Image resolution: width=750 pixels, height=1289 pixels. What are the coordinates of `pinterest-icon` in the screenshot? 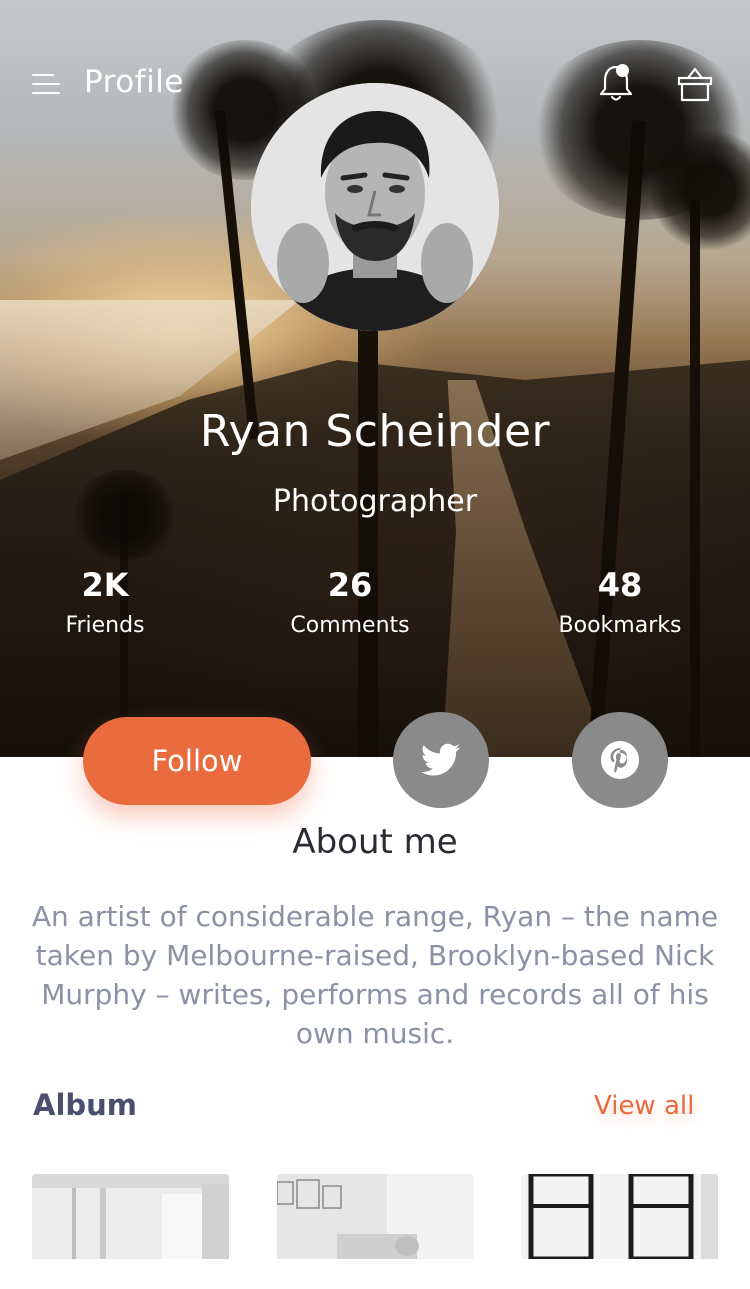 It's located at (620, 760).